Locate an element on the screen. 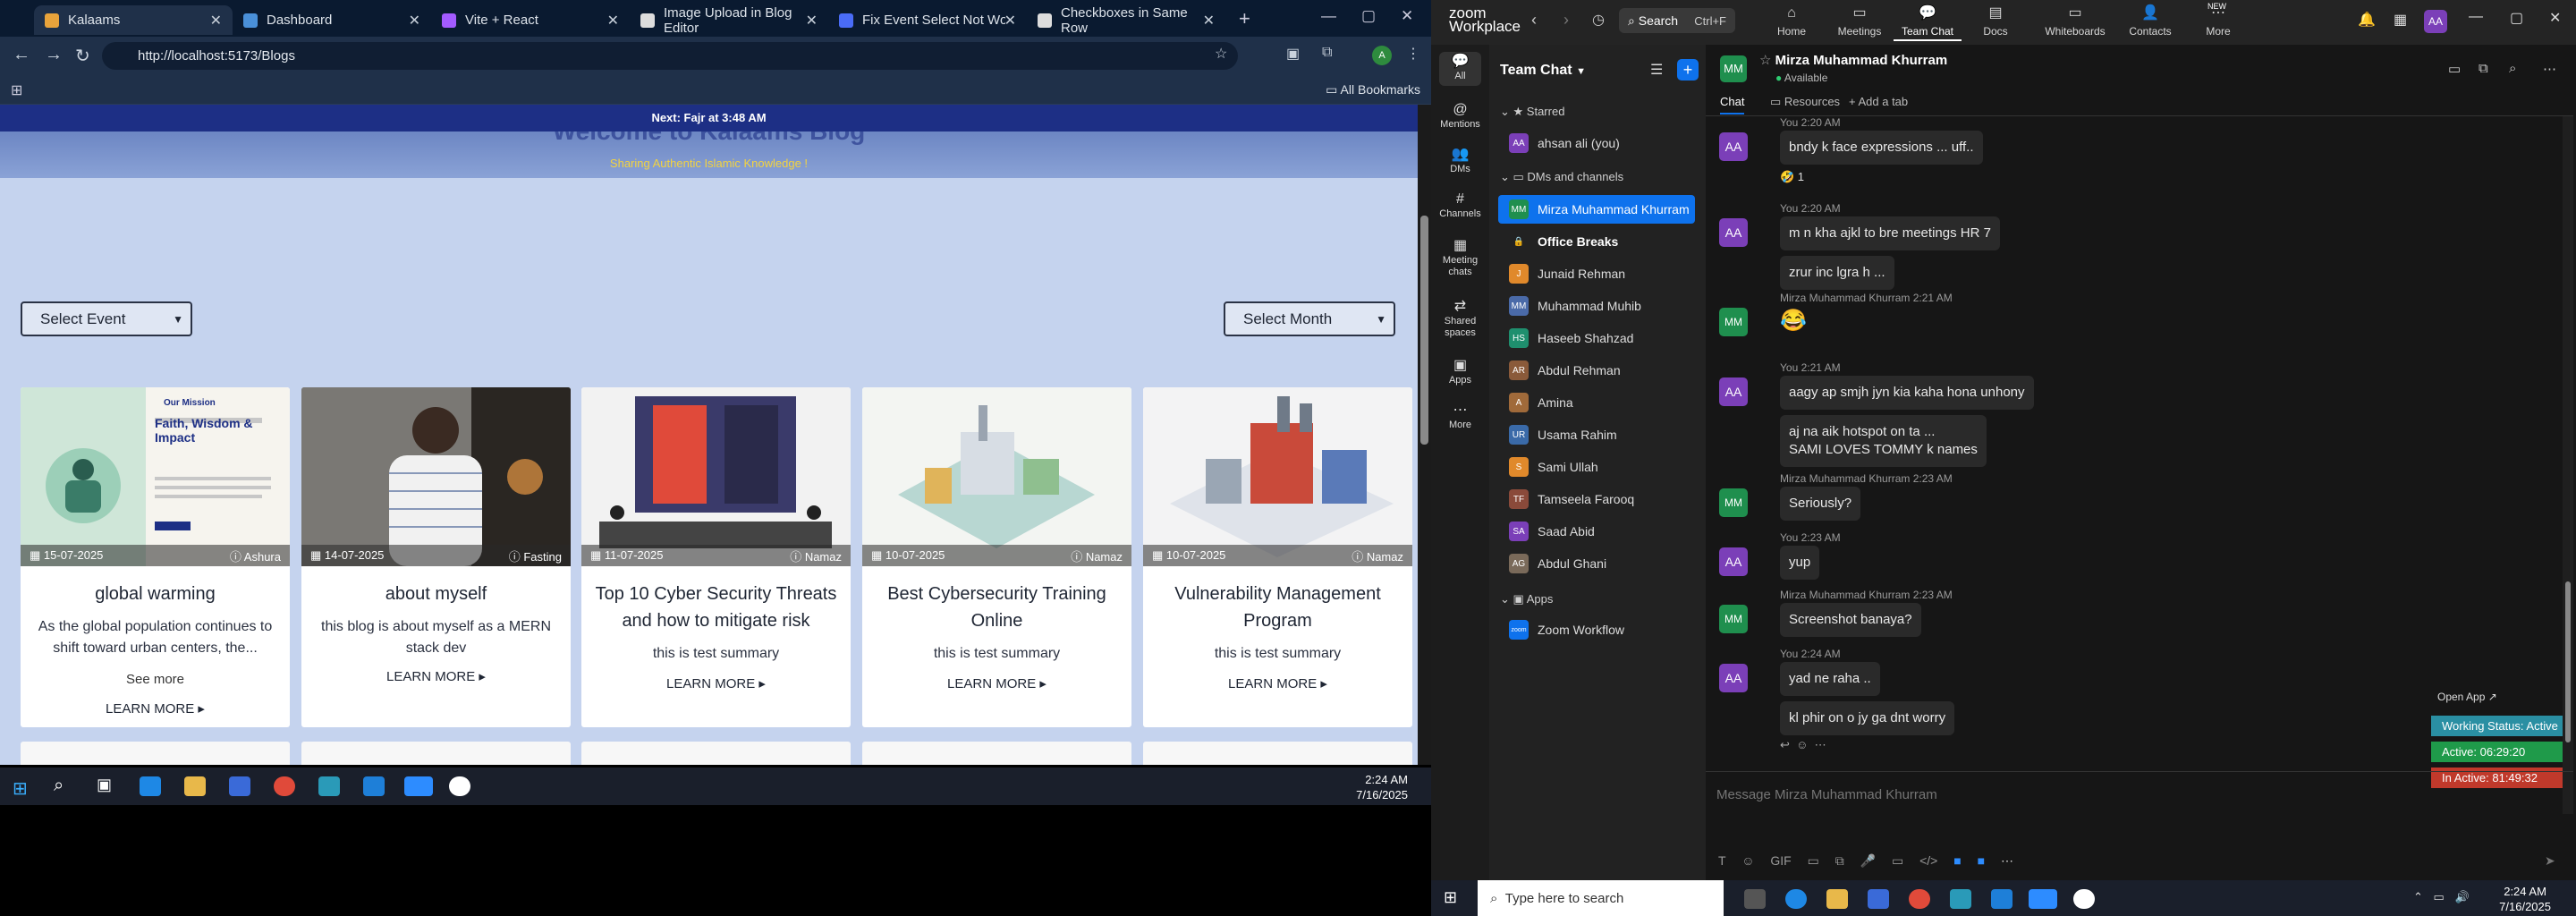  send-icon: ➤ is located at coordinates (2550, 861).